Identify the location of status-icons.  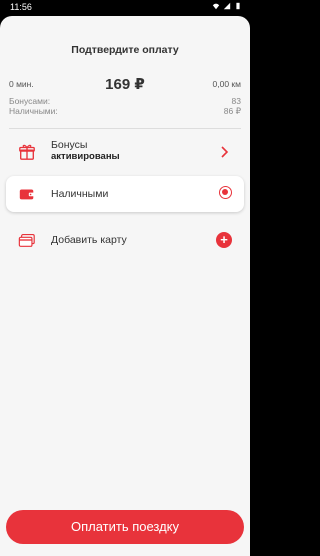
(227, 6).